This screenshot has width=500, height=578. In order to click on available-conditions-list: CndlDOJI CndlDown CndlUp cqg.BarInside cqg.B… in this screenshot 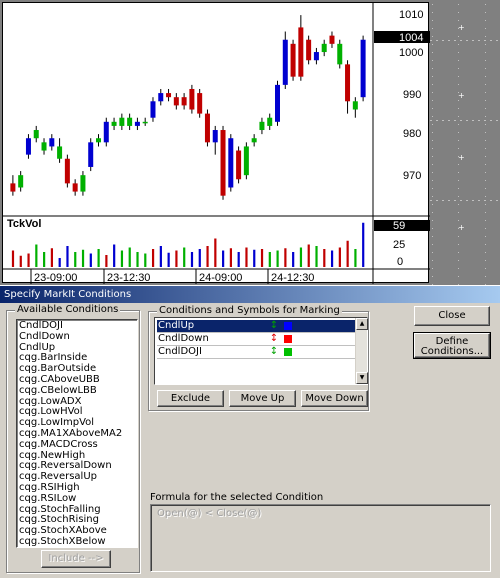, I will do `click(77, 433)`.